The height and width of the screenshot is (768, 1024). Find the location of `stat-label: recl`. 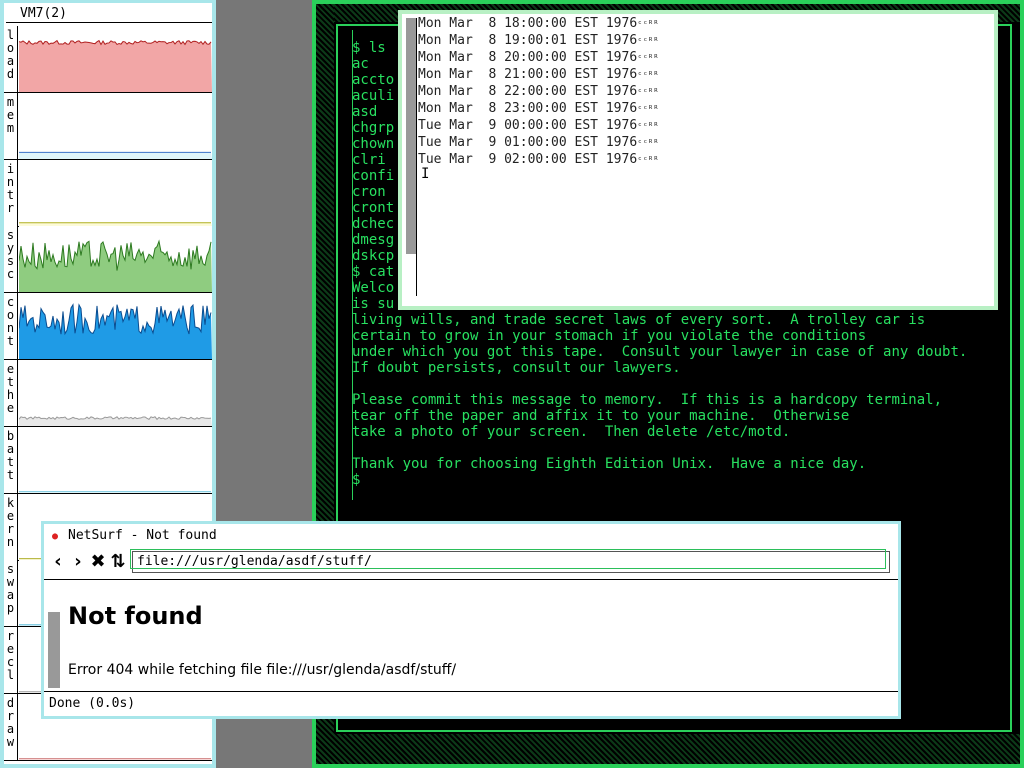

stat-label: recl is located at coordinates (11, 660).